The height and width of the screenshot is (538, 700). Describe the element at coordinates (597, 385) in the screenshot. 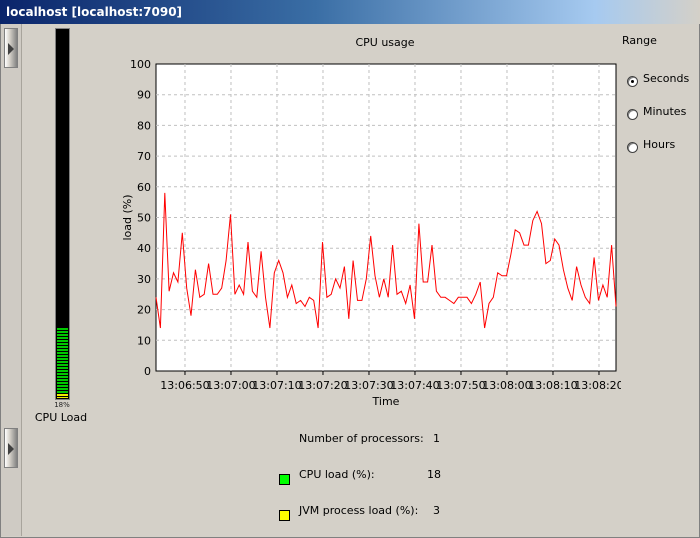

I see `x-tick-label: 13:08:20` at that location.